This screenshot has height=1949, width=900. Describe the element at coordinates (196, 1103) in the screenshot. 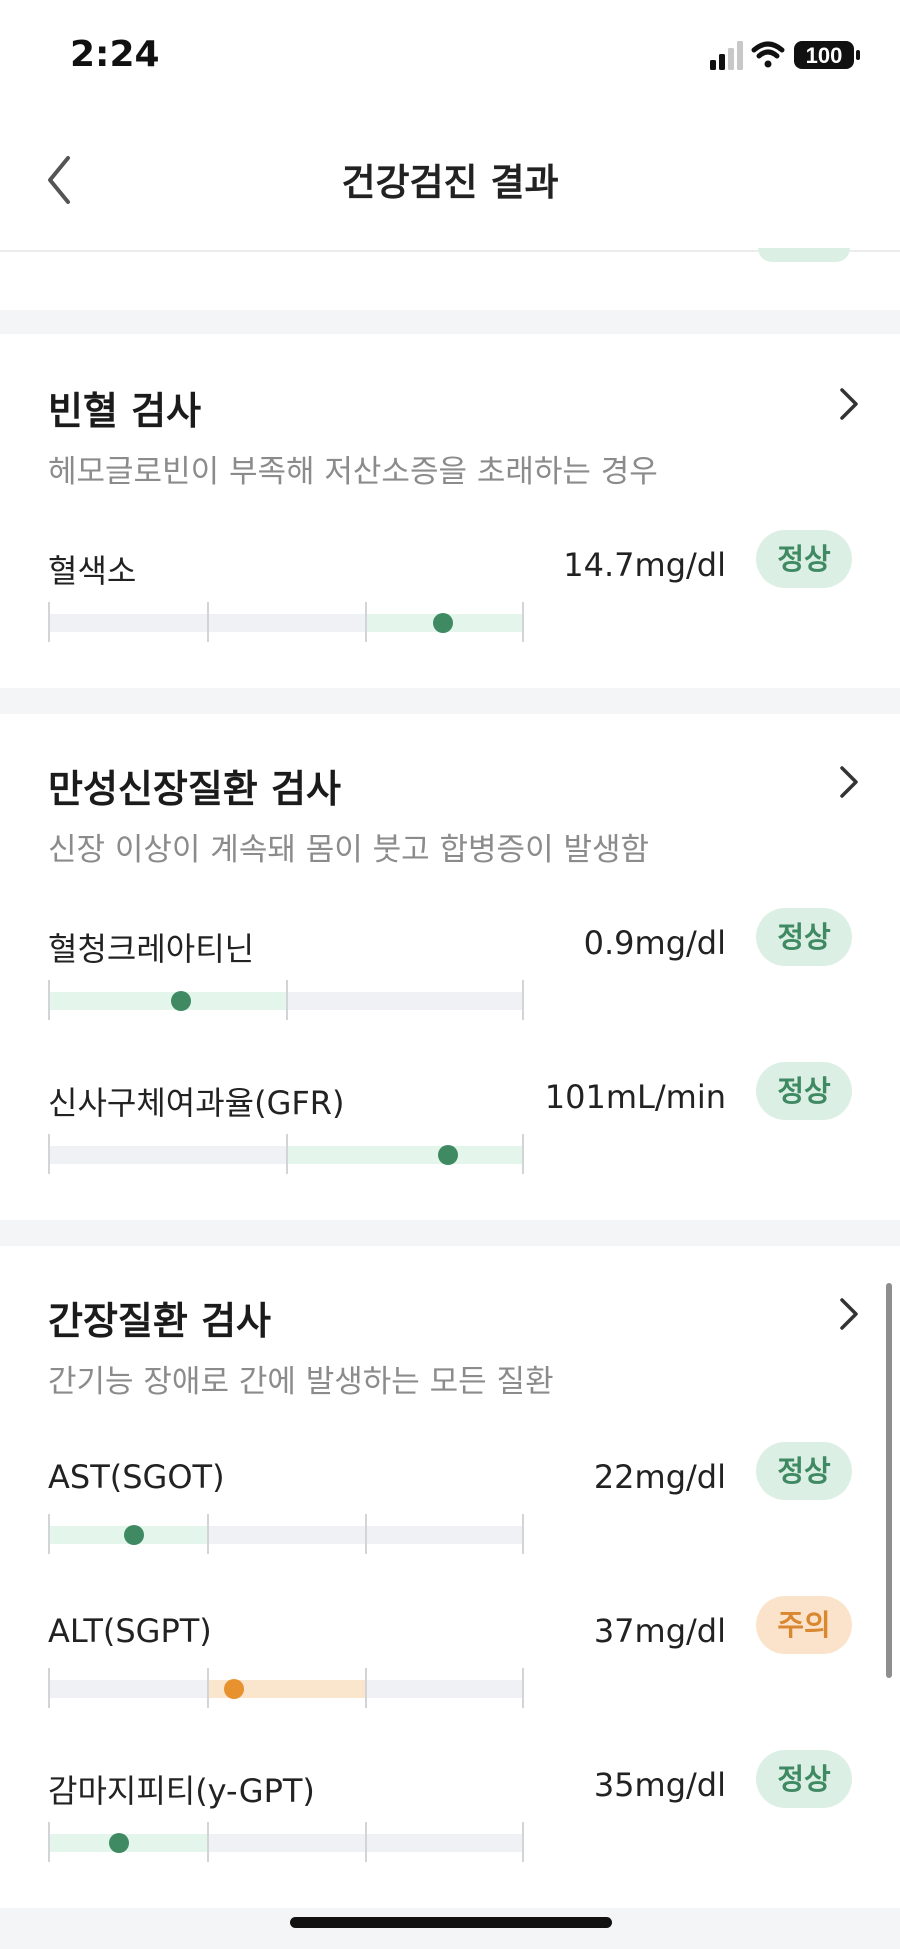

I see `item-name: 신사구체여과율(GFR)` at that location.